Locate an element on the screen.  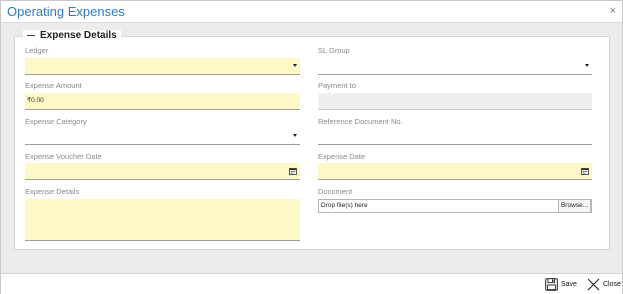
close-button: Close is located at coordinates (604, 284).